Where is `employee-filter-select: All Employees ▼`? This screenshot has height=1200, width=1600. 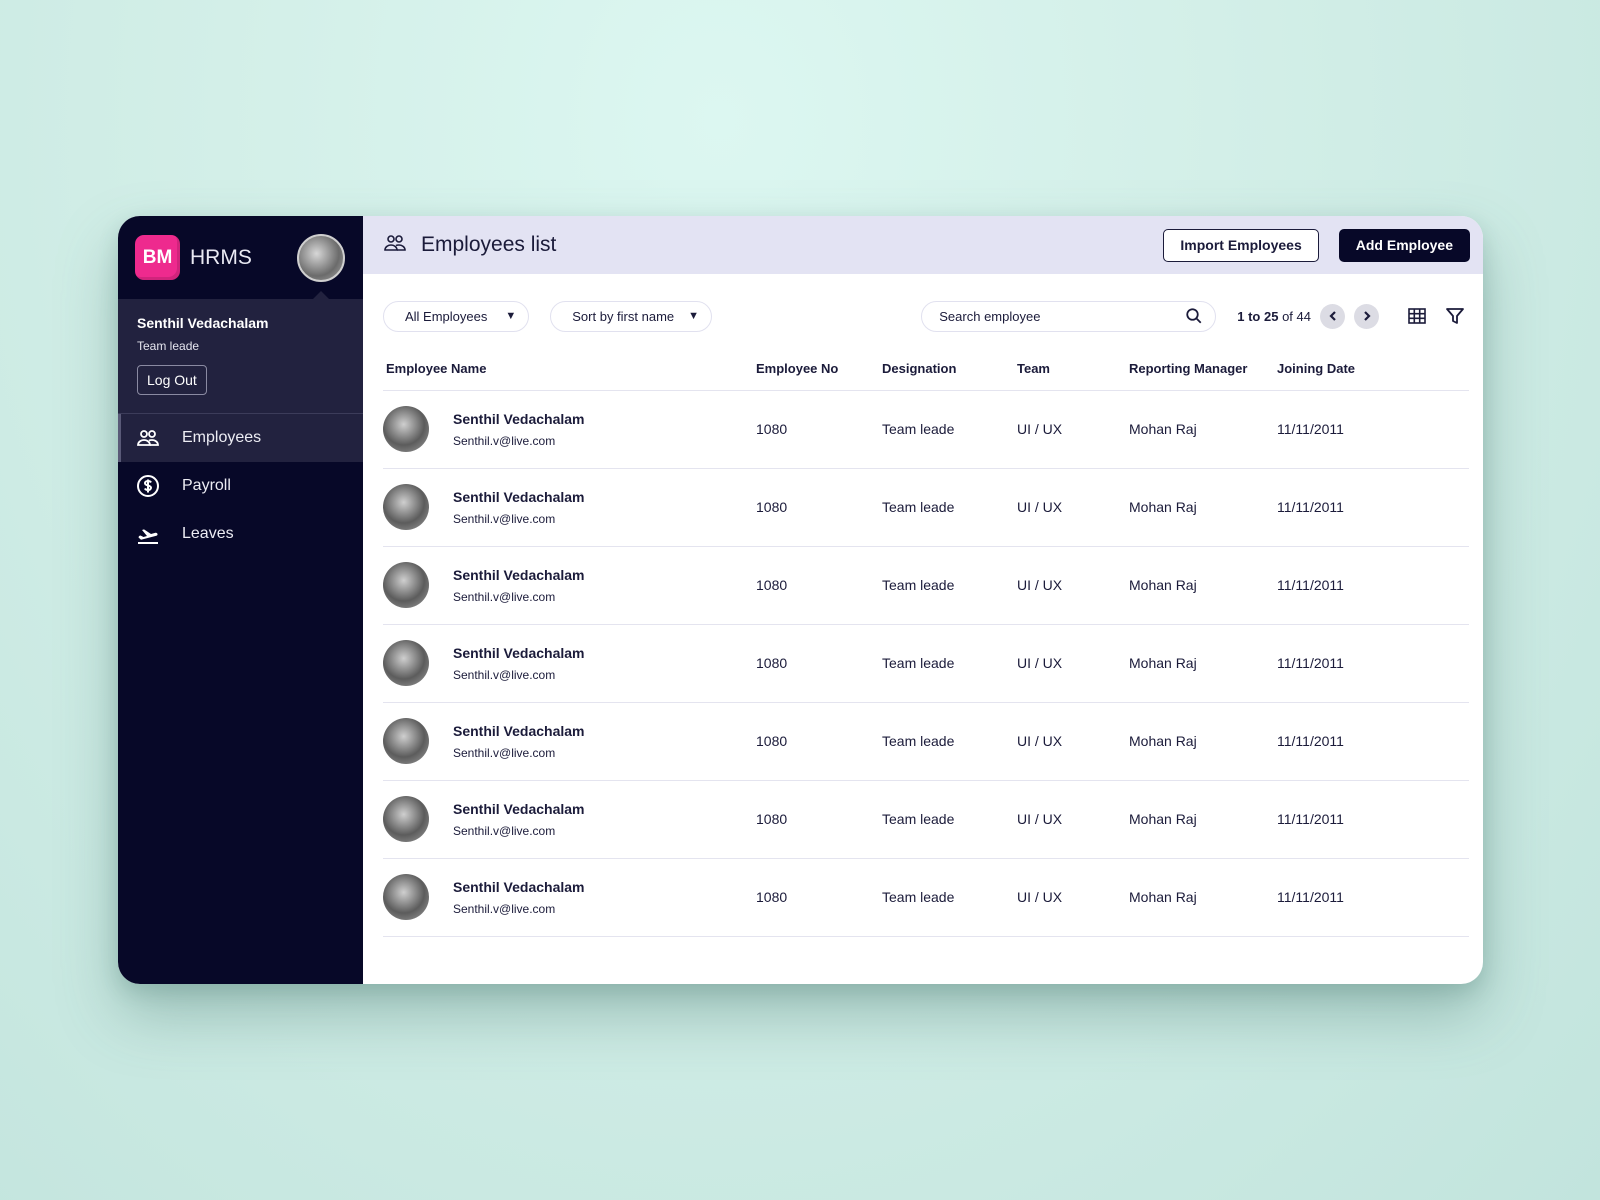 employee-filter-select: All Employees ▼ is located at coordinates (456, 316).